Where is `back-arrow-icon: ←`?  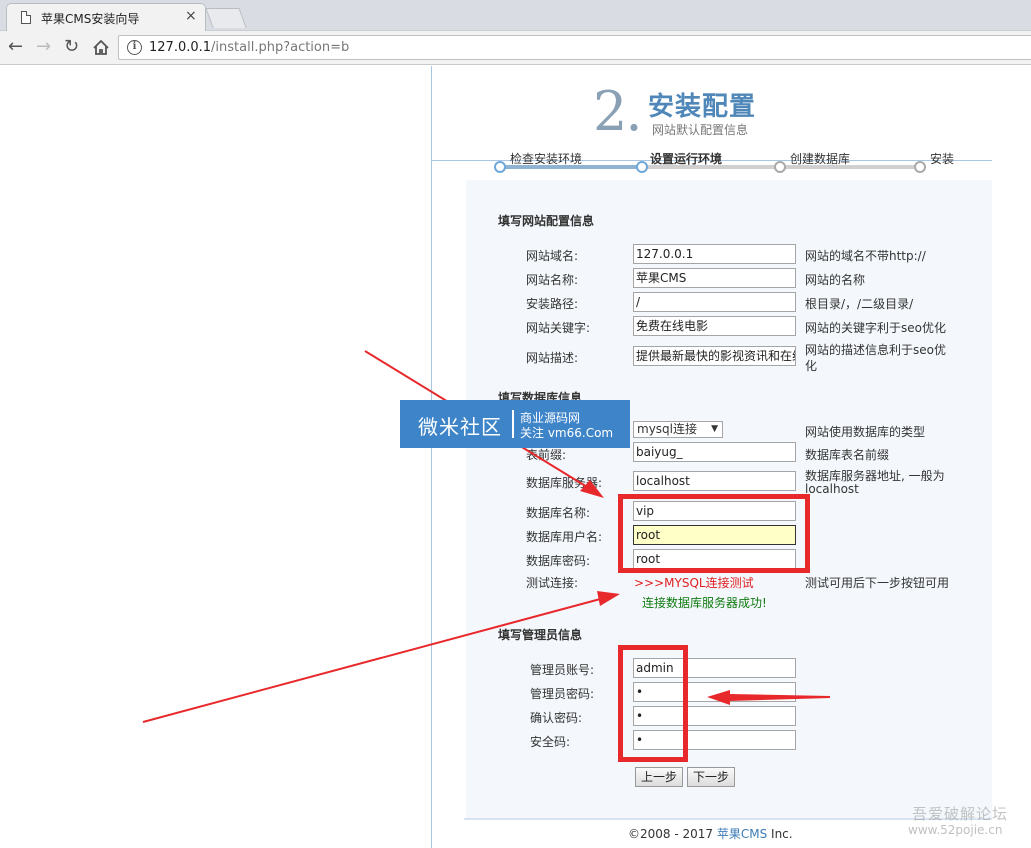 back-arrow-icon: ← is located at coordinates (15, 46).